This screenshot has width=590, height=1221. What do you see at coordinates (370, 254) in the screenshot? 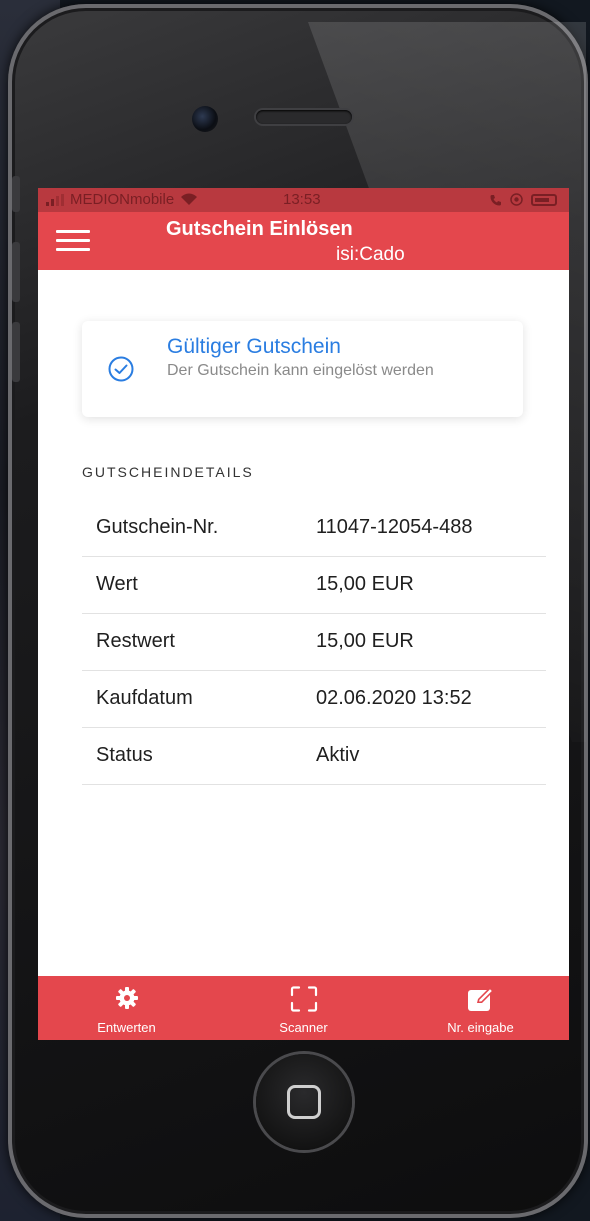
I see `app-brand: isi:Cado` at bounding box center [370, 254].